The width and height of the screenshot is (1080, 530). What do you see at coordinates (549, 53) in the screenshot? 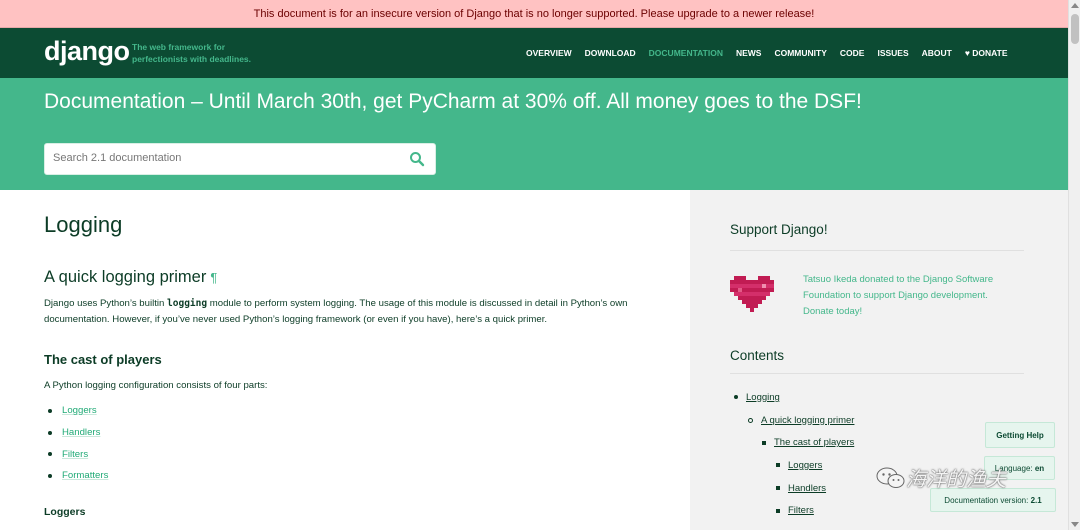
I see `nav-overview: OVERVIEW` at bounding box center [549, 53].